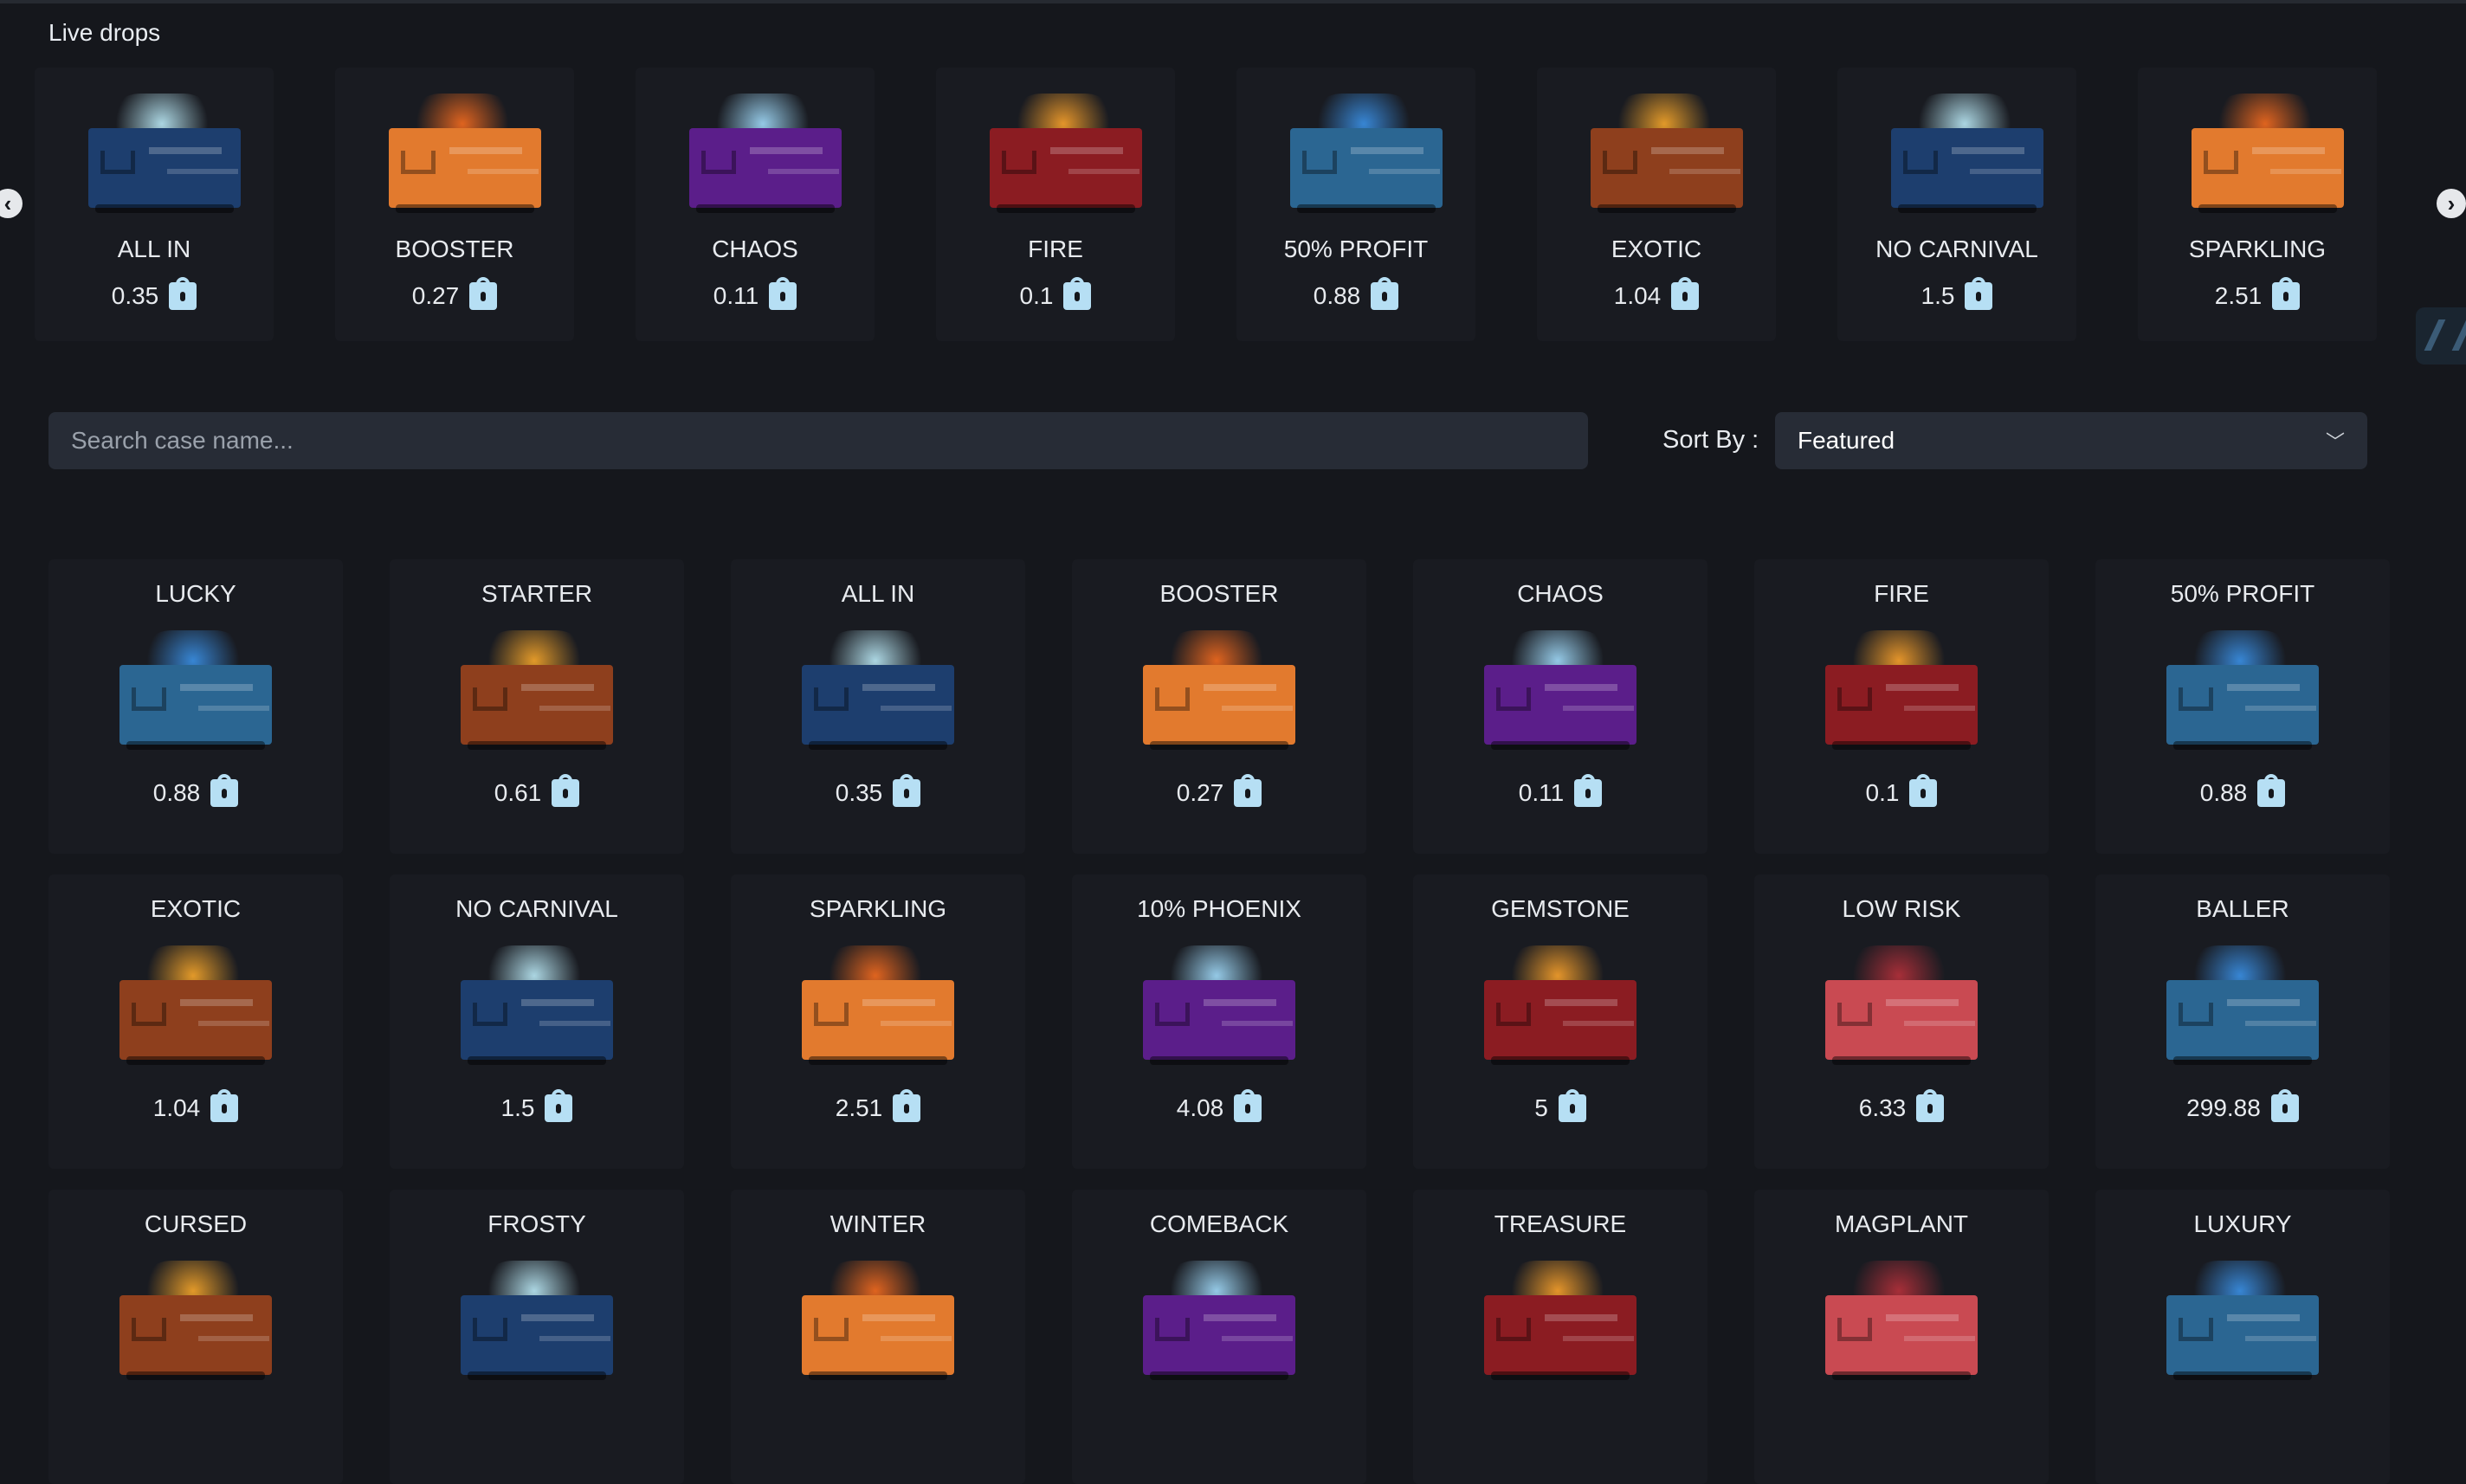 Image resolution: width=2466 pixels, height=1484 pixels. I want to click on carousel-next-button: ›, so click(2451, 203).